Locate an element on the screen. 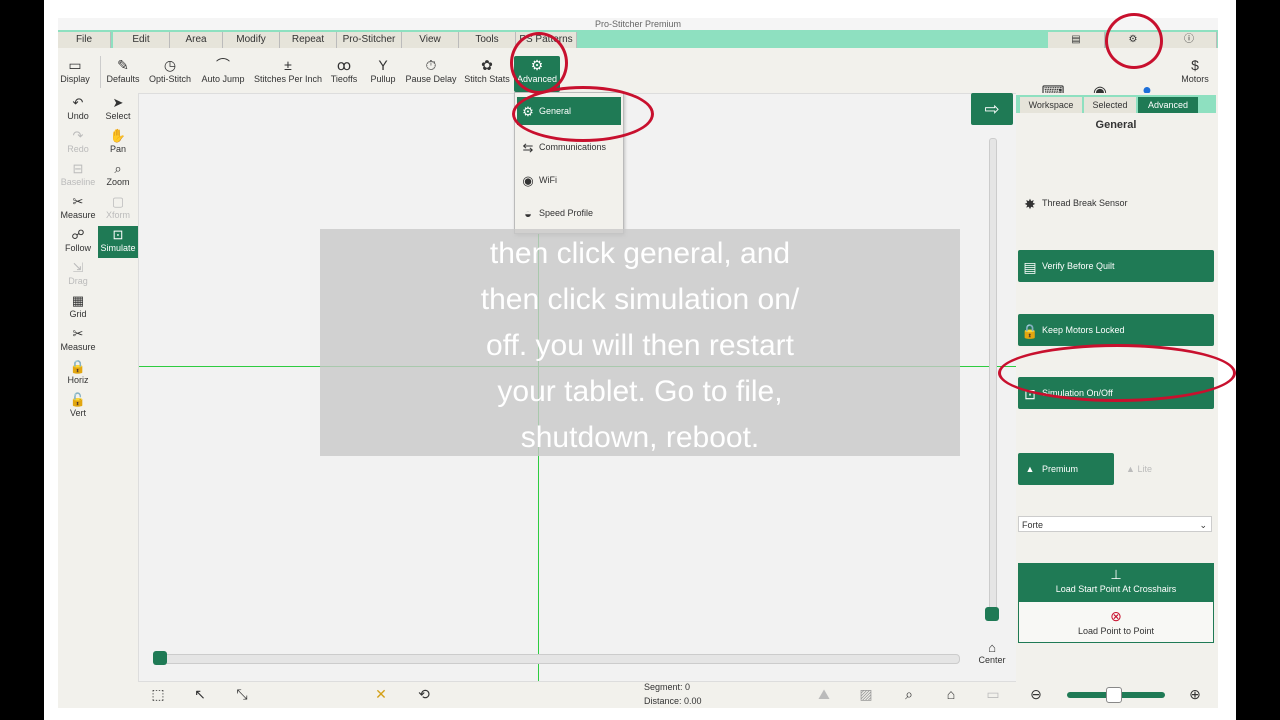  clipboard-icon: ▤ is located at coordinates (1076, 40).